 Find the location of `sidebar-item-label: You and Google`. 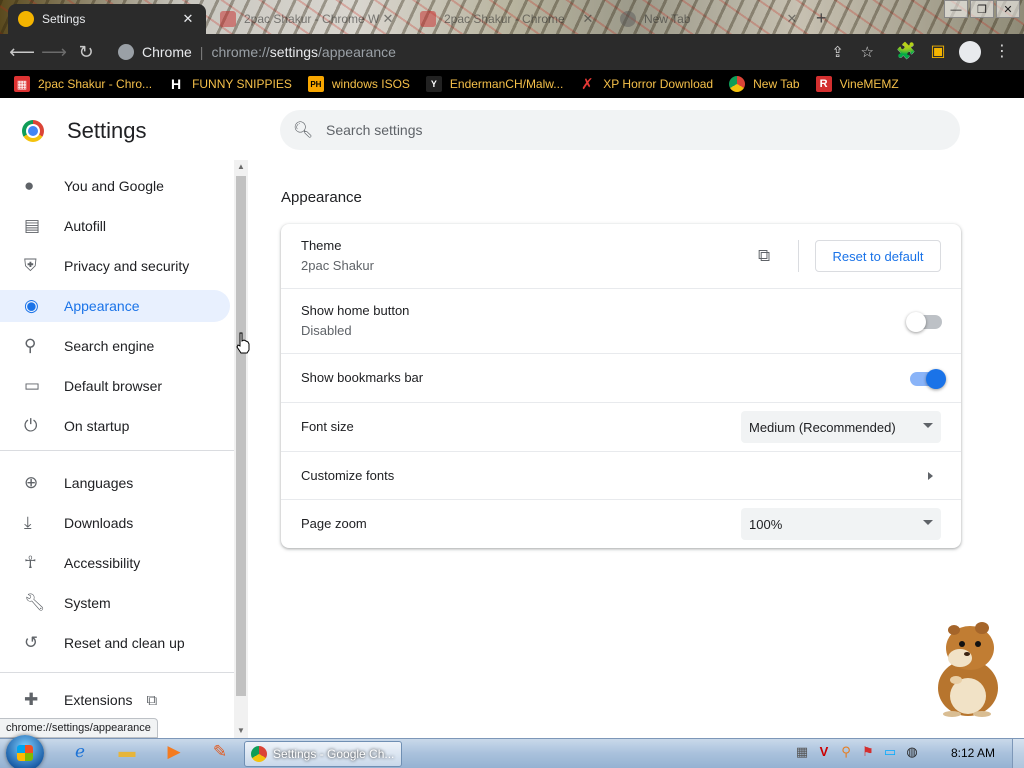

sidebar-item-label: You and Google is located at coordinates (114, 186).